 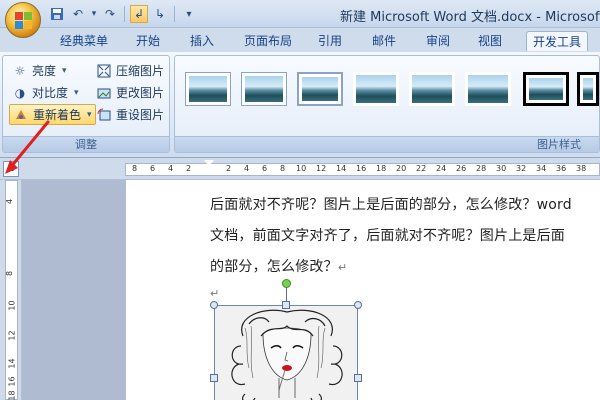 I want to click on adjust-group: ☼ 亮度 ◑ 对比度 重新着色 压缩图片 更改图片, so click(x=86, y=104).